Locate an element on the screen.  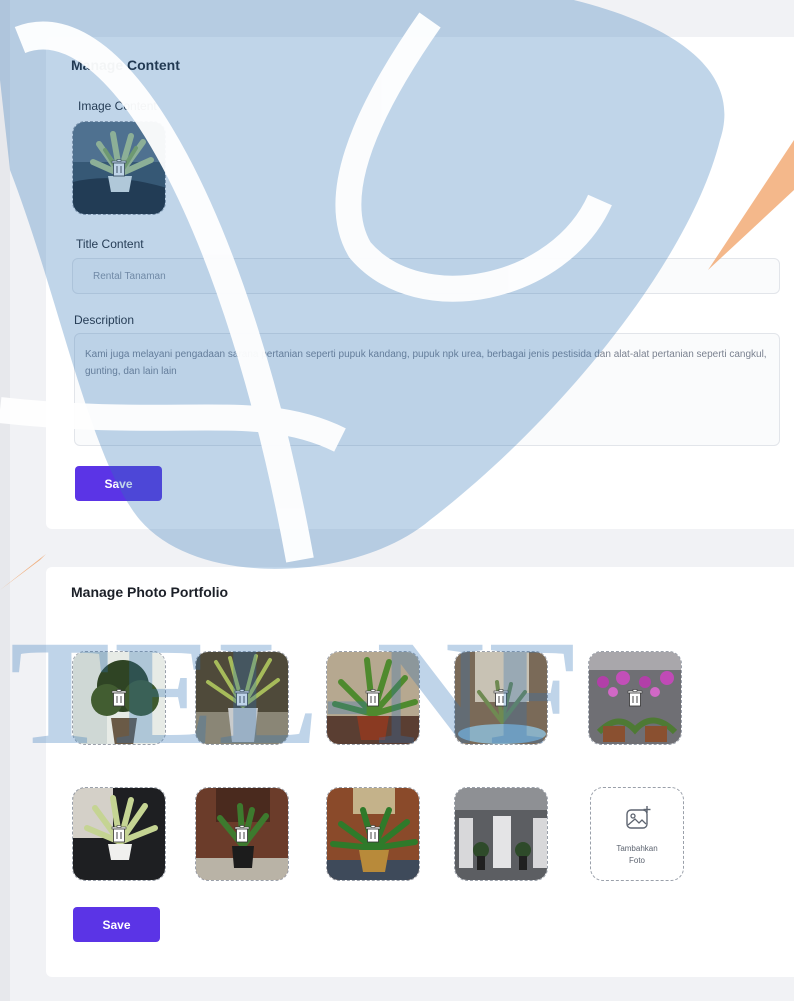
add-image-icon is located at coordinates (638, 817).